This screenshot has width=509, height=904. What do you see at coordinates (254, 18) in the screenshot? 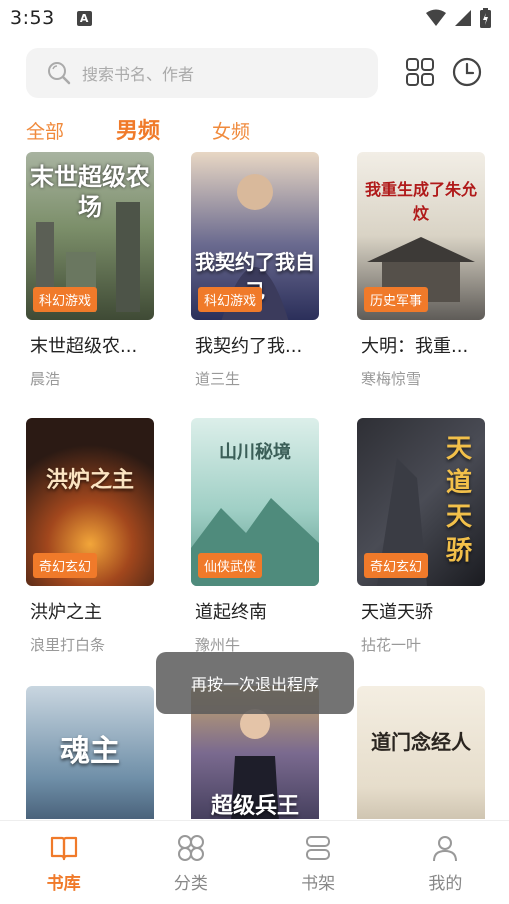
I see `status-bar: 3:53 A` at bounding box center [254, 18].